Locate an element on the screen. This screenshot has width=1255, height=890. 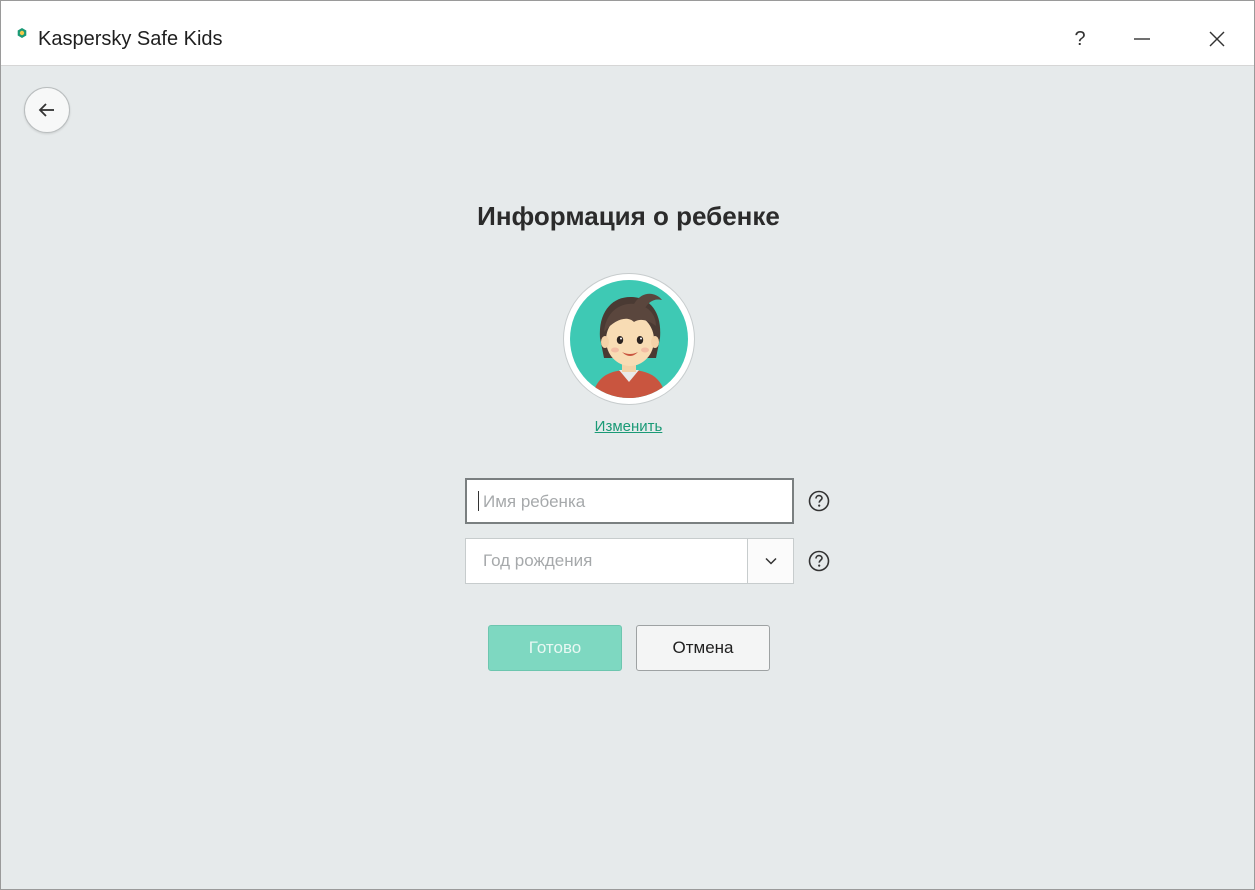
child-avatar is located at coordinates (629, 339).